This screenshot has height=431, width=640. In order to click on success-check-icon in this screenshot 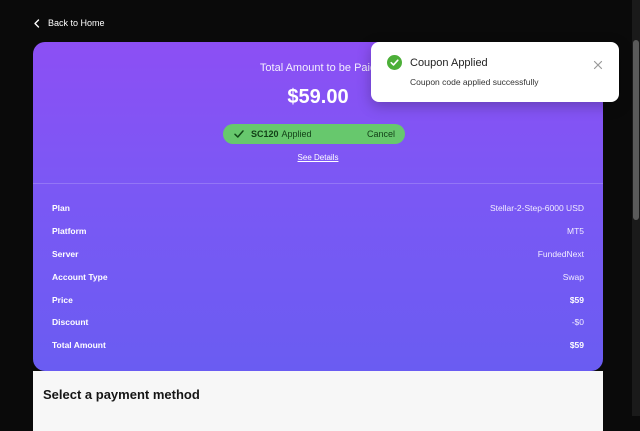, I will do `click(394, 62)`.